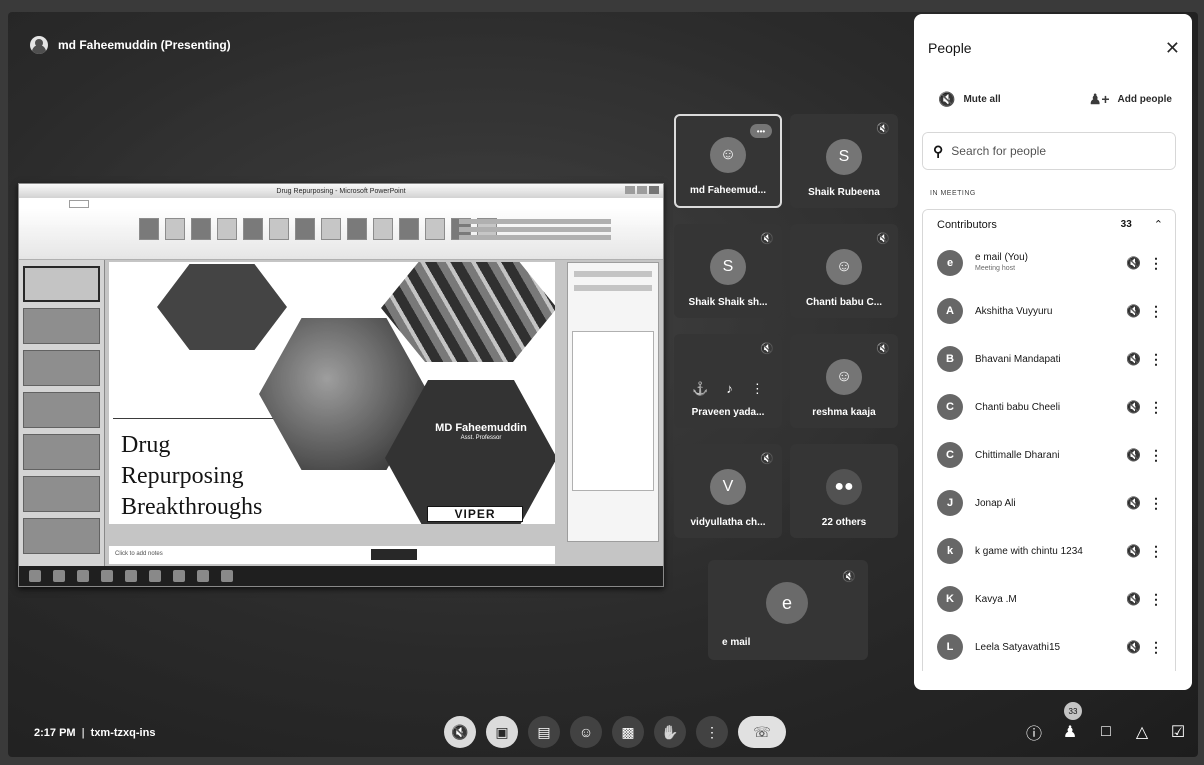 The height and width of the screenshot is (765, 1204). I want to click on meeting-code: txm-tzxq-ins, so click(123, 733).